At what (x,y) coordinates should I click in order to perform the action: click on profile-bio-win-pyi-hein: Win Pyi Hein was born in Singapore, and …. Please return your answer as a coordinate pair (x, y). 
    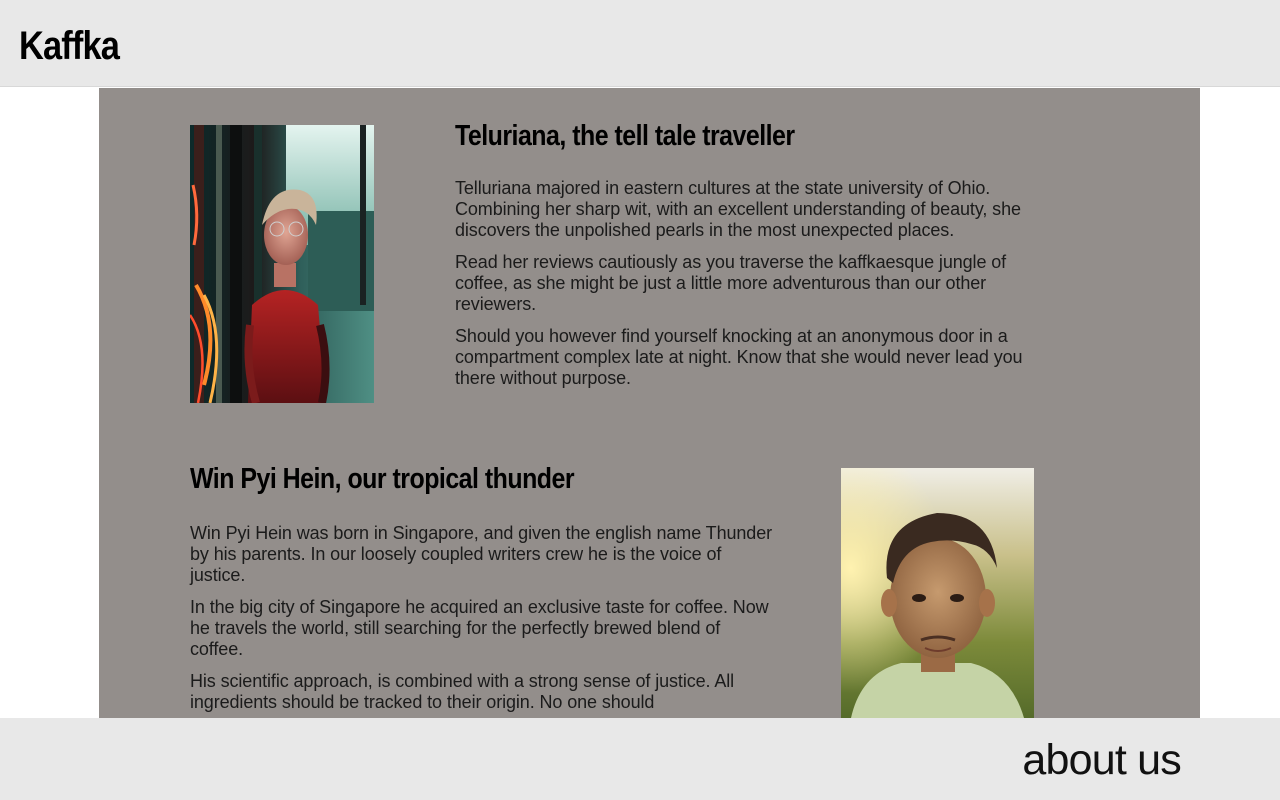
    Looking at the image, I should click on (482, 620).